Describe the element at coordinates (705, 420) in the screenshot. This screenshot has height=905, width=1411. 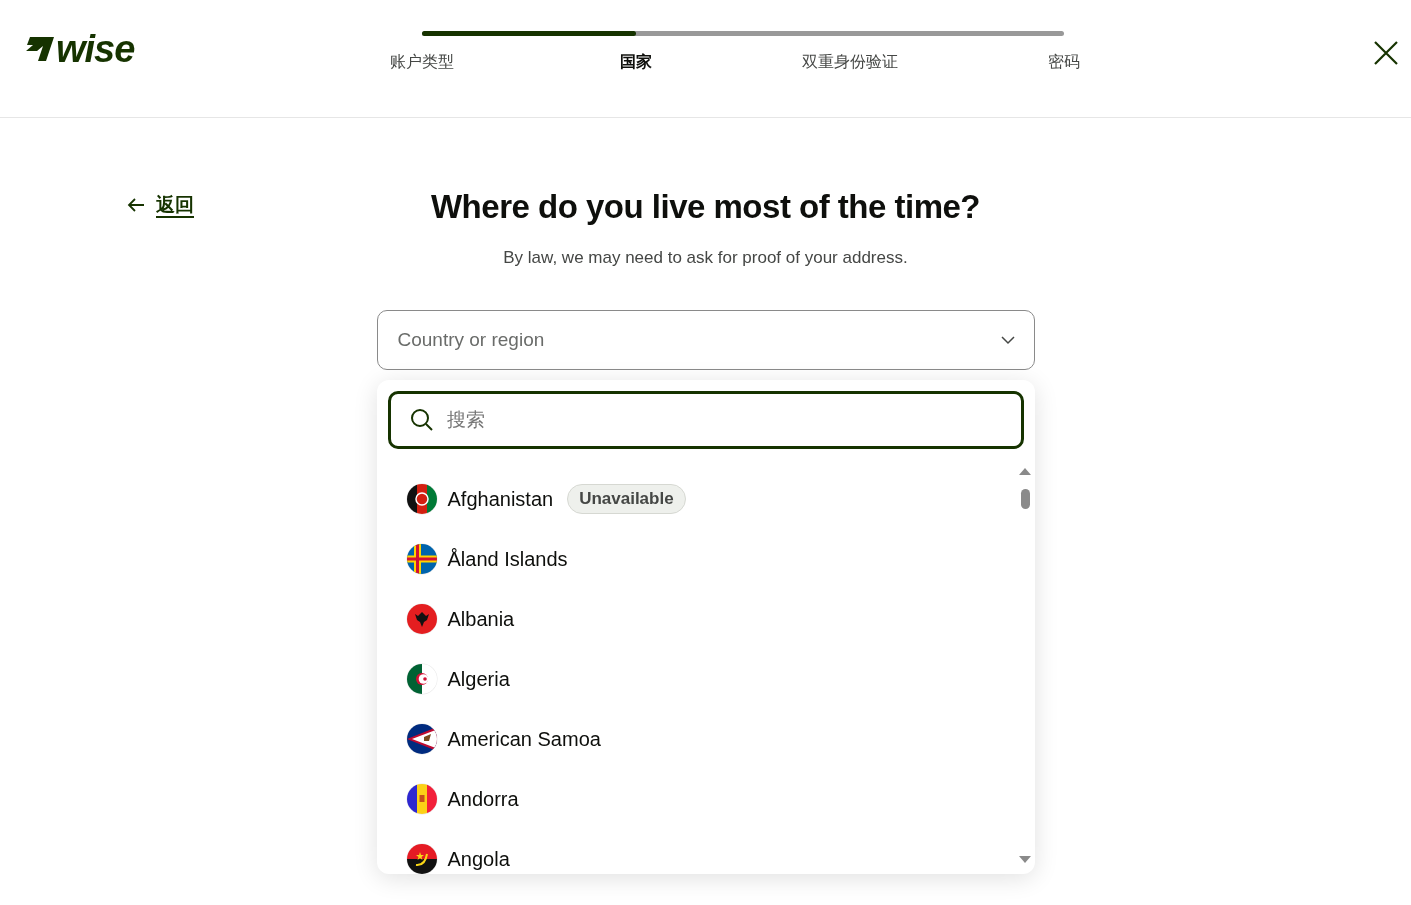
I see `search-field: 搜索` at that location.